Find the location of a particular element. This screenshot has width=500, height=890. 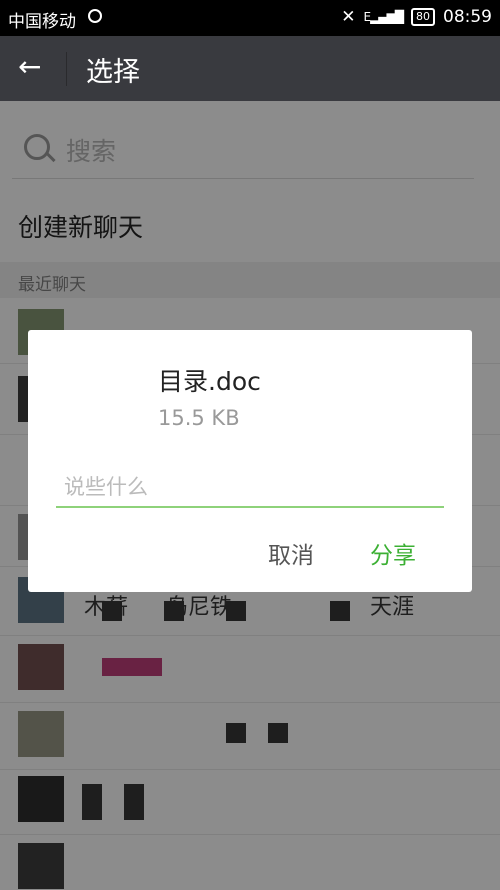

signal-icon: E▂▄▆█ is located at coordinates (383, 17).